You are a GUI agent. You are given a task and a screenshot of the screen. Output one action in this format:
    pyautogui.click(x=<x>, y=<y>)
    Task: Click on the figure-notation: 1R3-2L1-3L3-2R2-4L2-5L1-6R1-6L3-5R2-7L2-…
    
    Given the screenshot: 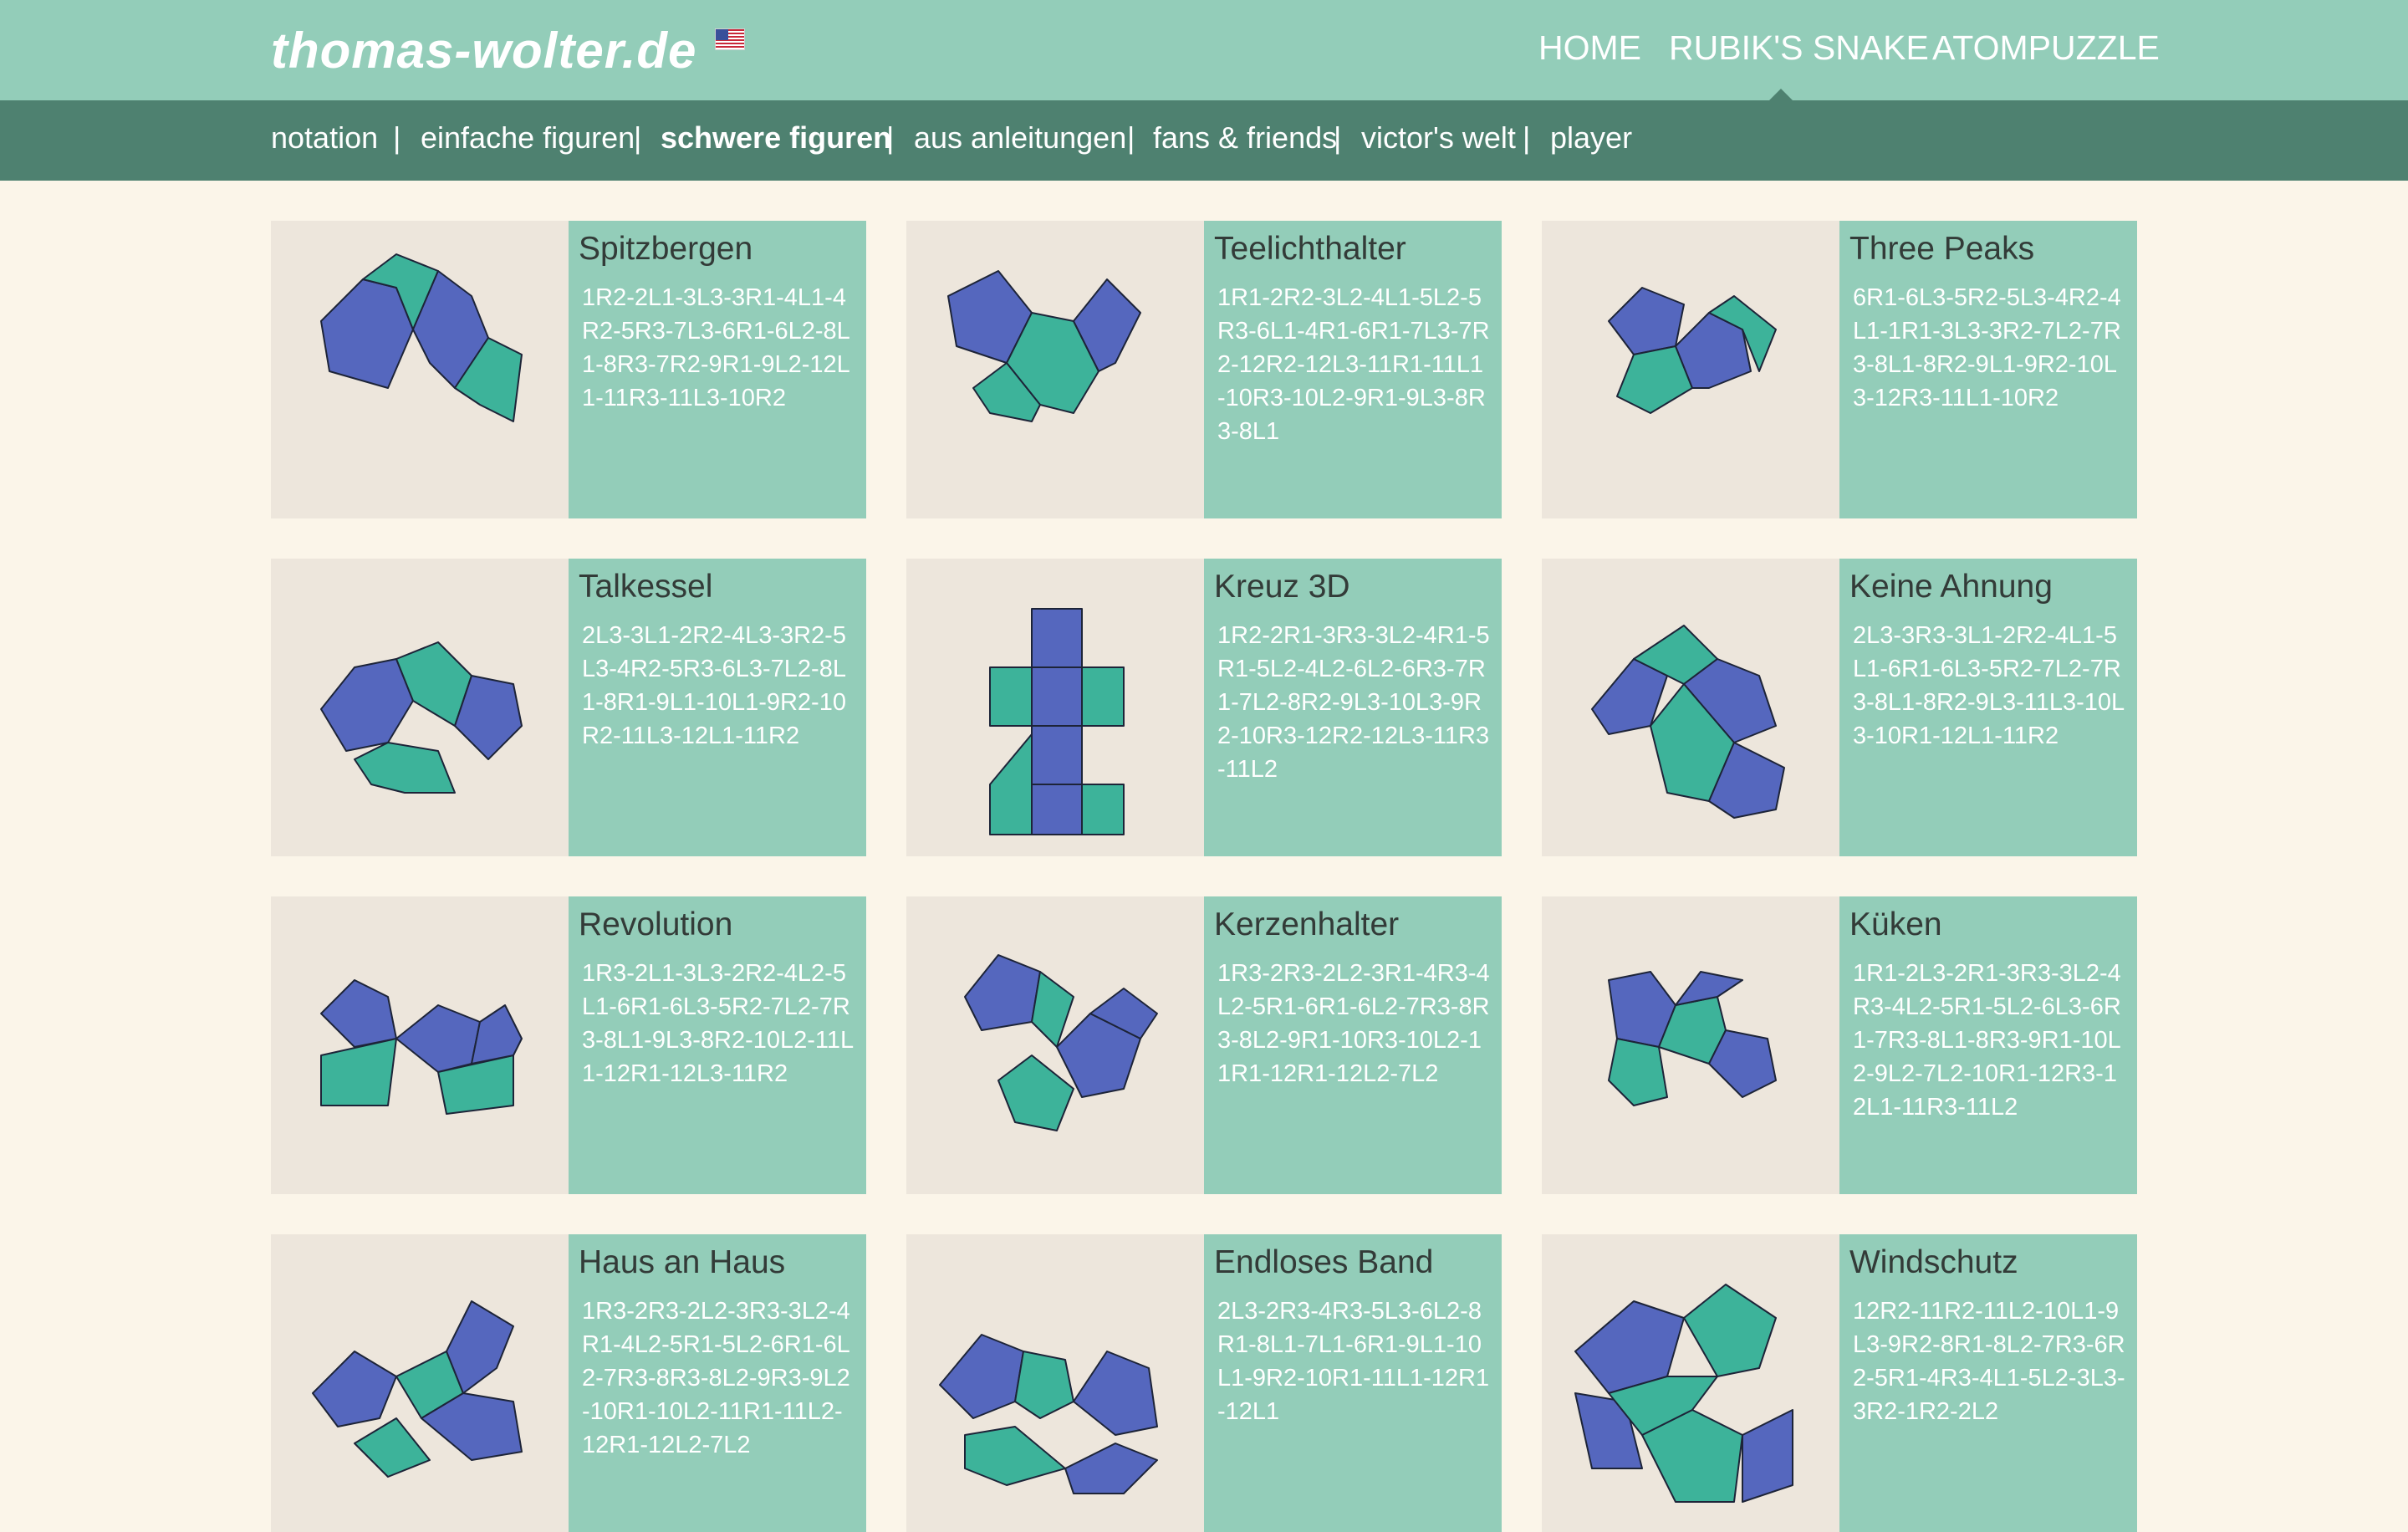 What is the action you would take?
    pyautogui.click(x=718, y=1023)
    